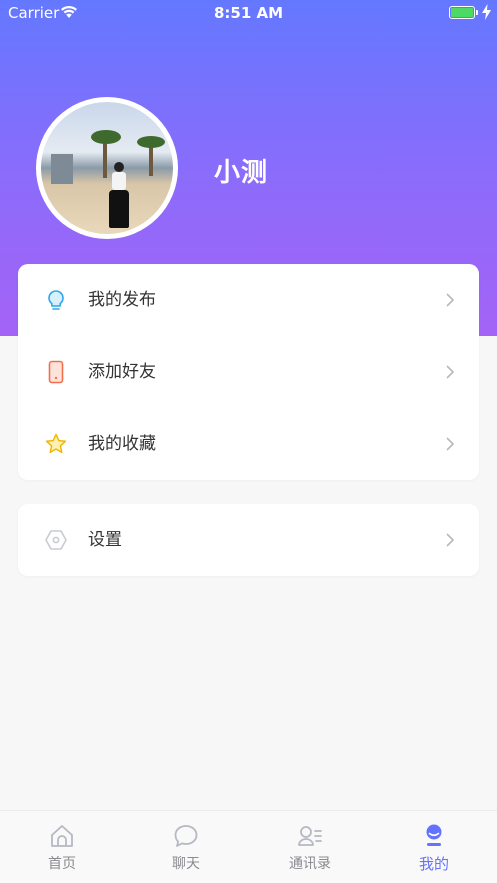 The height and width of the screenshot is (883, 497). I want to click on menu-item-label: 设置, so click(105, 540).